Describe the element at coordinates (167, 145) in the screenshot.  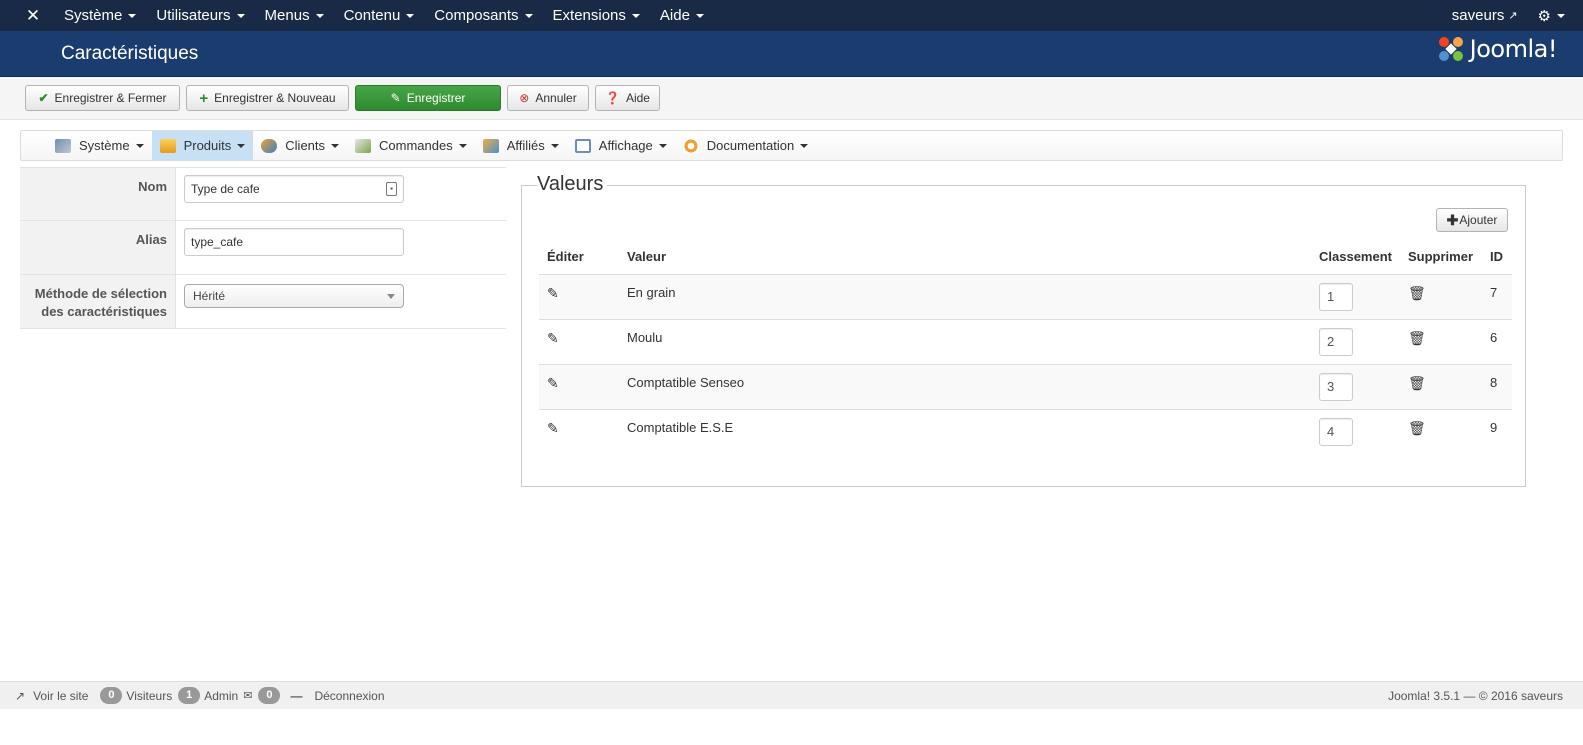
I see `box-icon` at that location.